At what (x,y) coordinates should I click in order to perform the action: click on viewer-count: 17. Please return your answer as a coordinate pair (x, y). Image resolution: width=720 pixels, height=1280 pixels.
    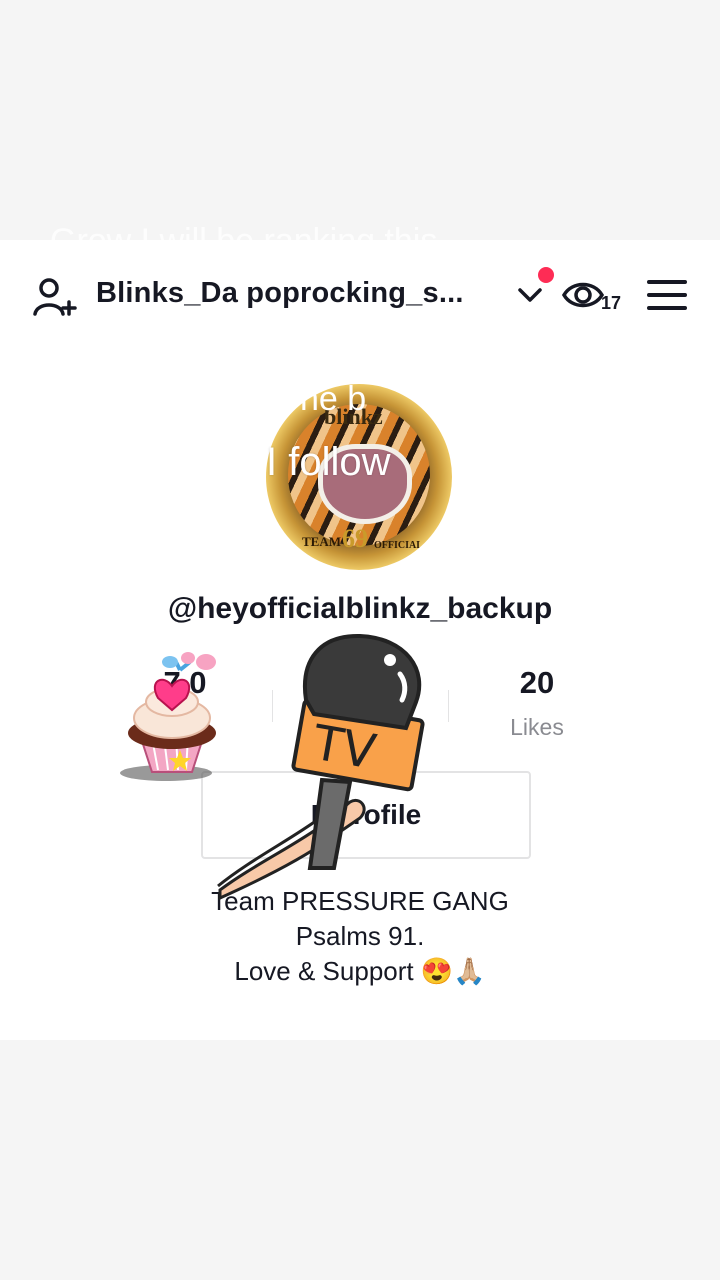
    Looking at the image, I should click on (611, 303).